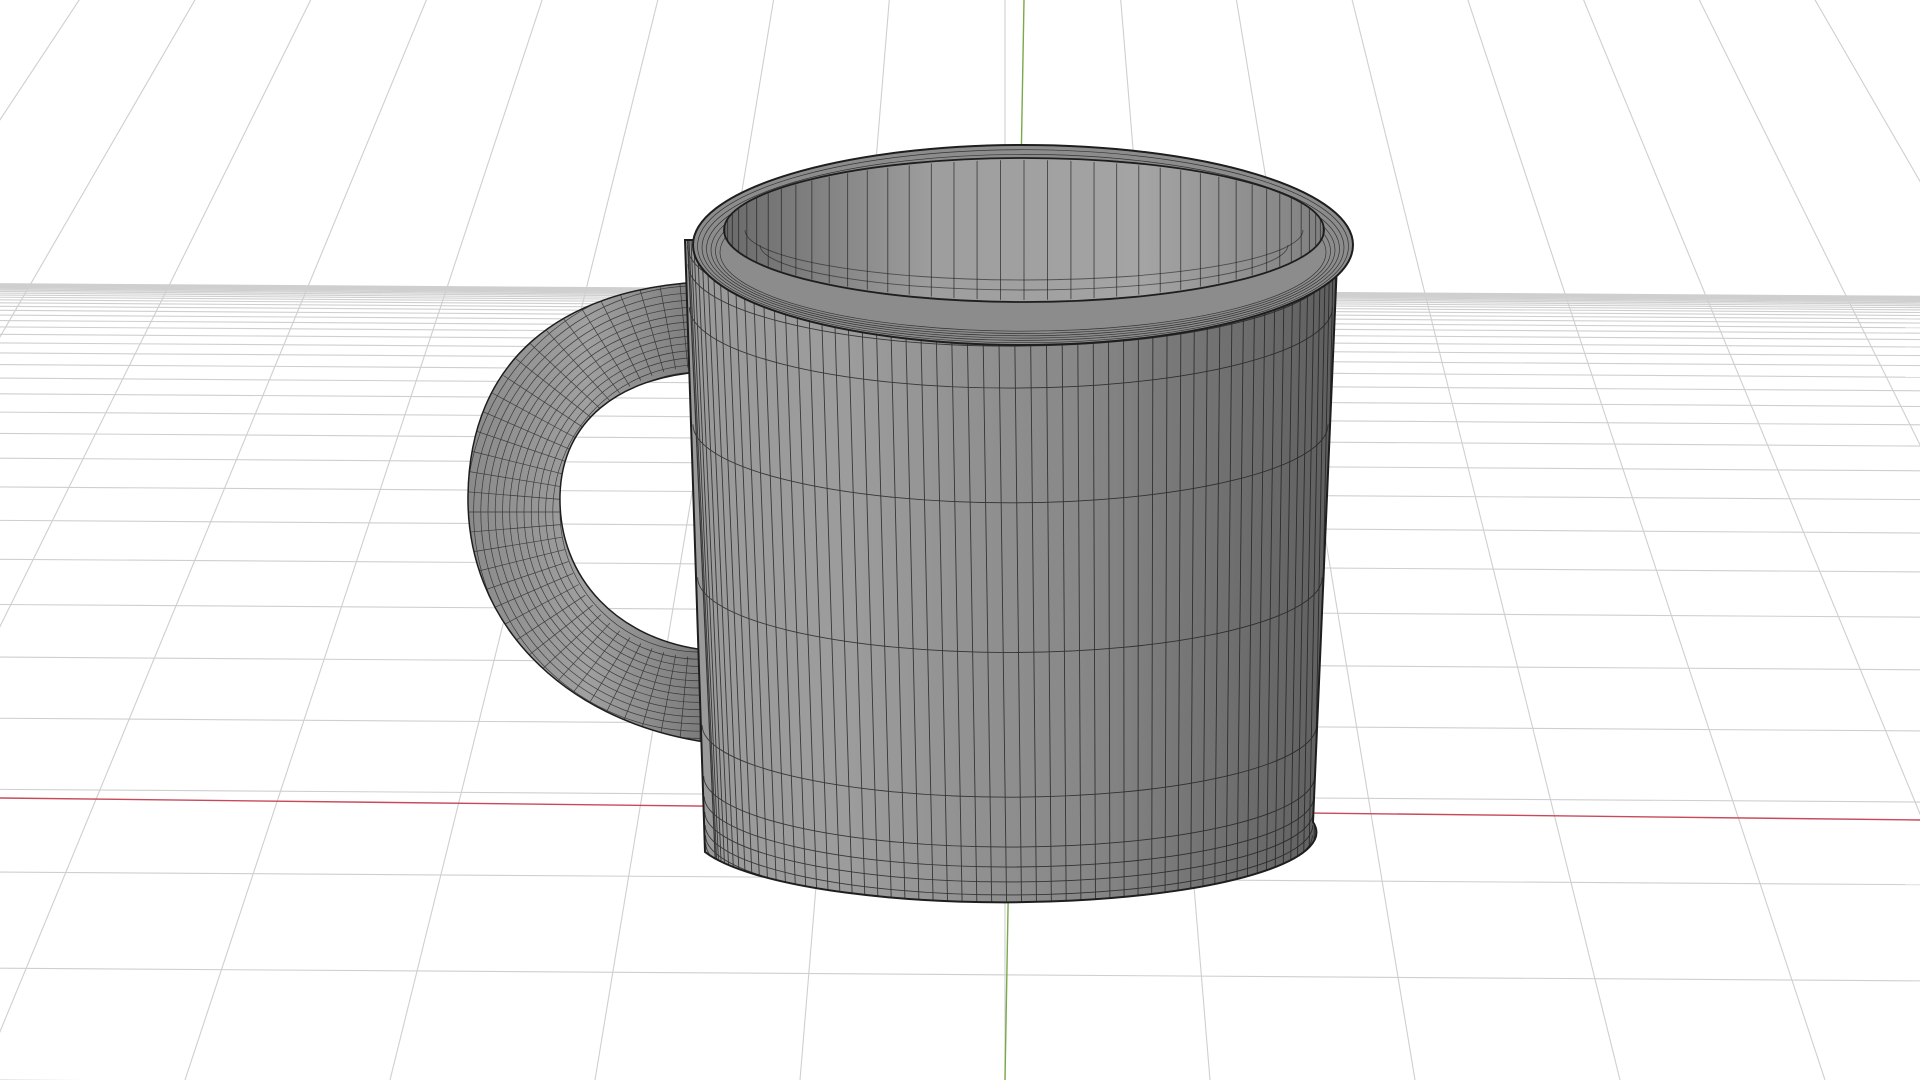 Image resolution: width=1920 pixels, height=1080 pixels. What do you see at coordinates (960, 974) in the screenshot?
I see `grid-line` at bounding box center [960, 974].